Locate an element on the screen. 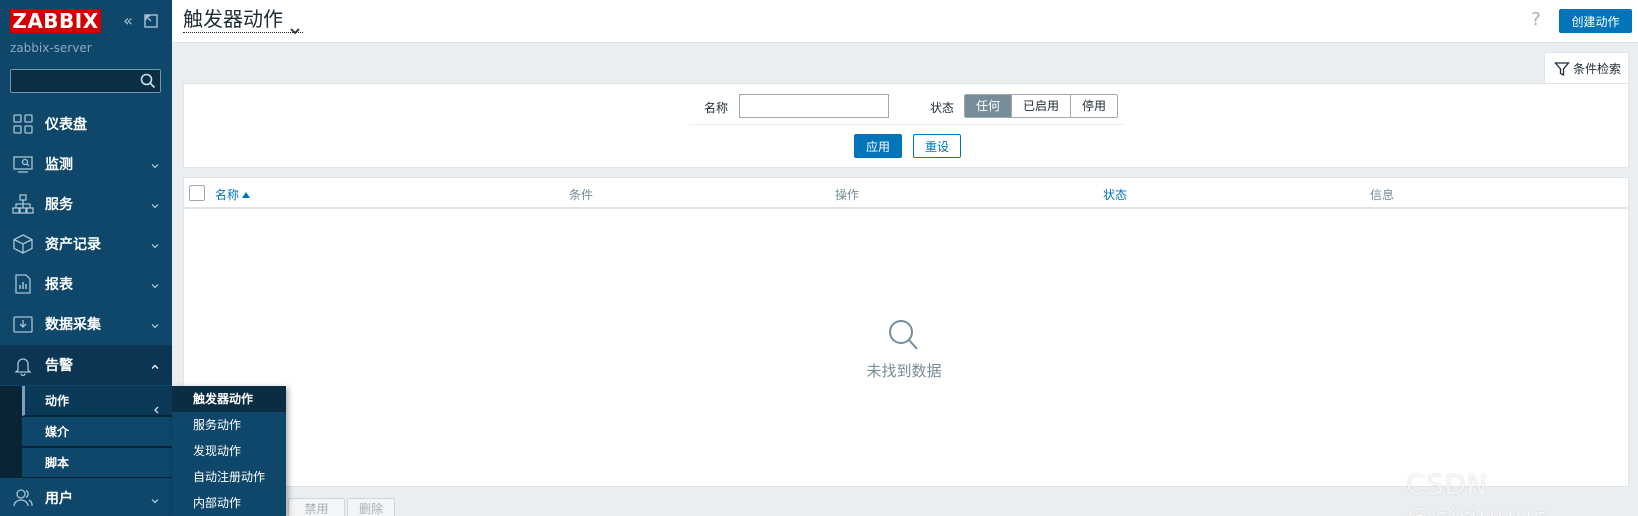 The image size is (1638, 516). page-header: 触发器动作 ? 创建动作 is located at coordinates (905, 21).